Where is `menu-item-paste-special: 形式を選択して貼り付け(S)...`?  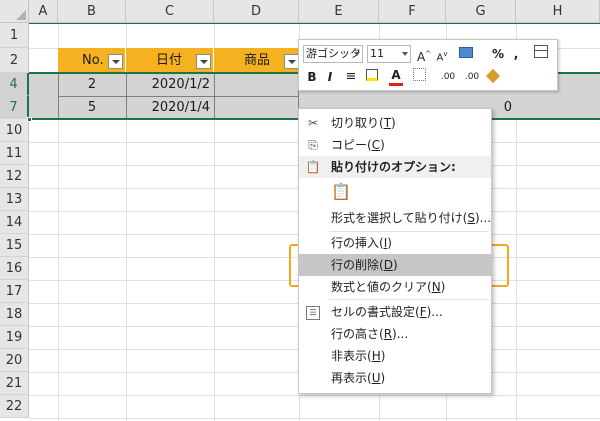 menu-item-paste-special: 形式を選択して貼り付け(S)... is located at coordinates (395, 218).